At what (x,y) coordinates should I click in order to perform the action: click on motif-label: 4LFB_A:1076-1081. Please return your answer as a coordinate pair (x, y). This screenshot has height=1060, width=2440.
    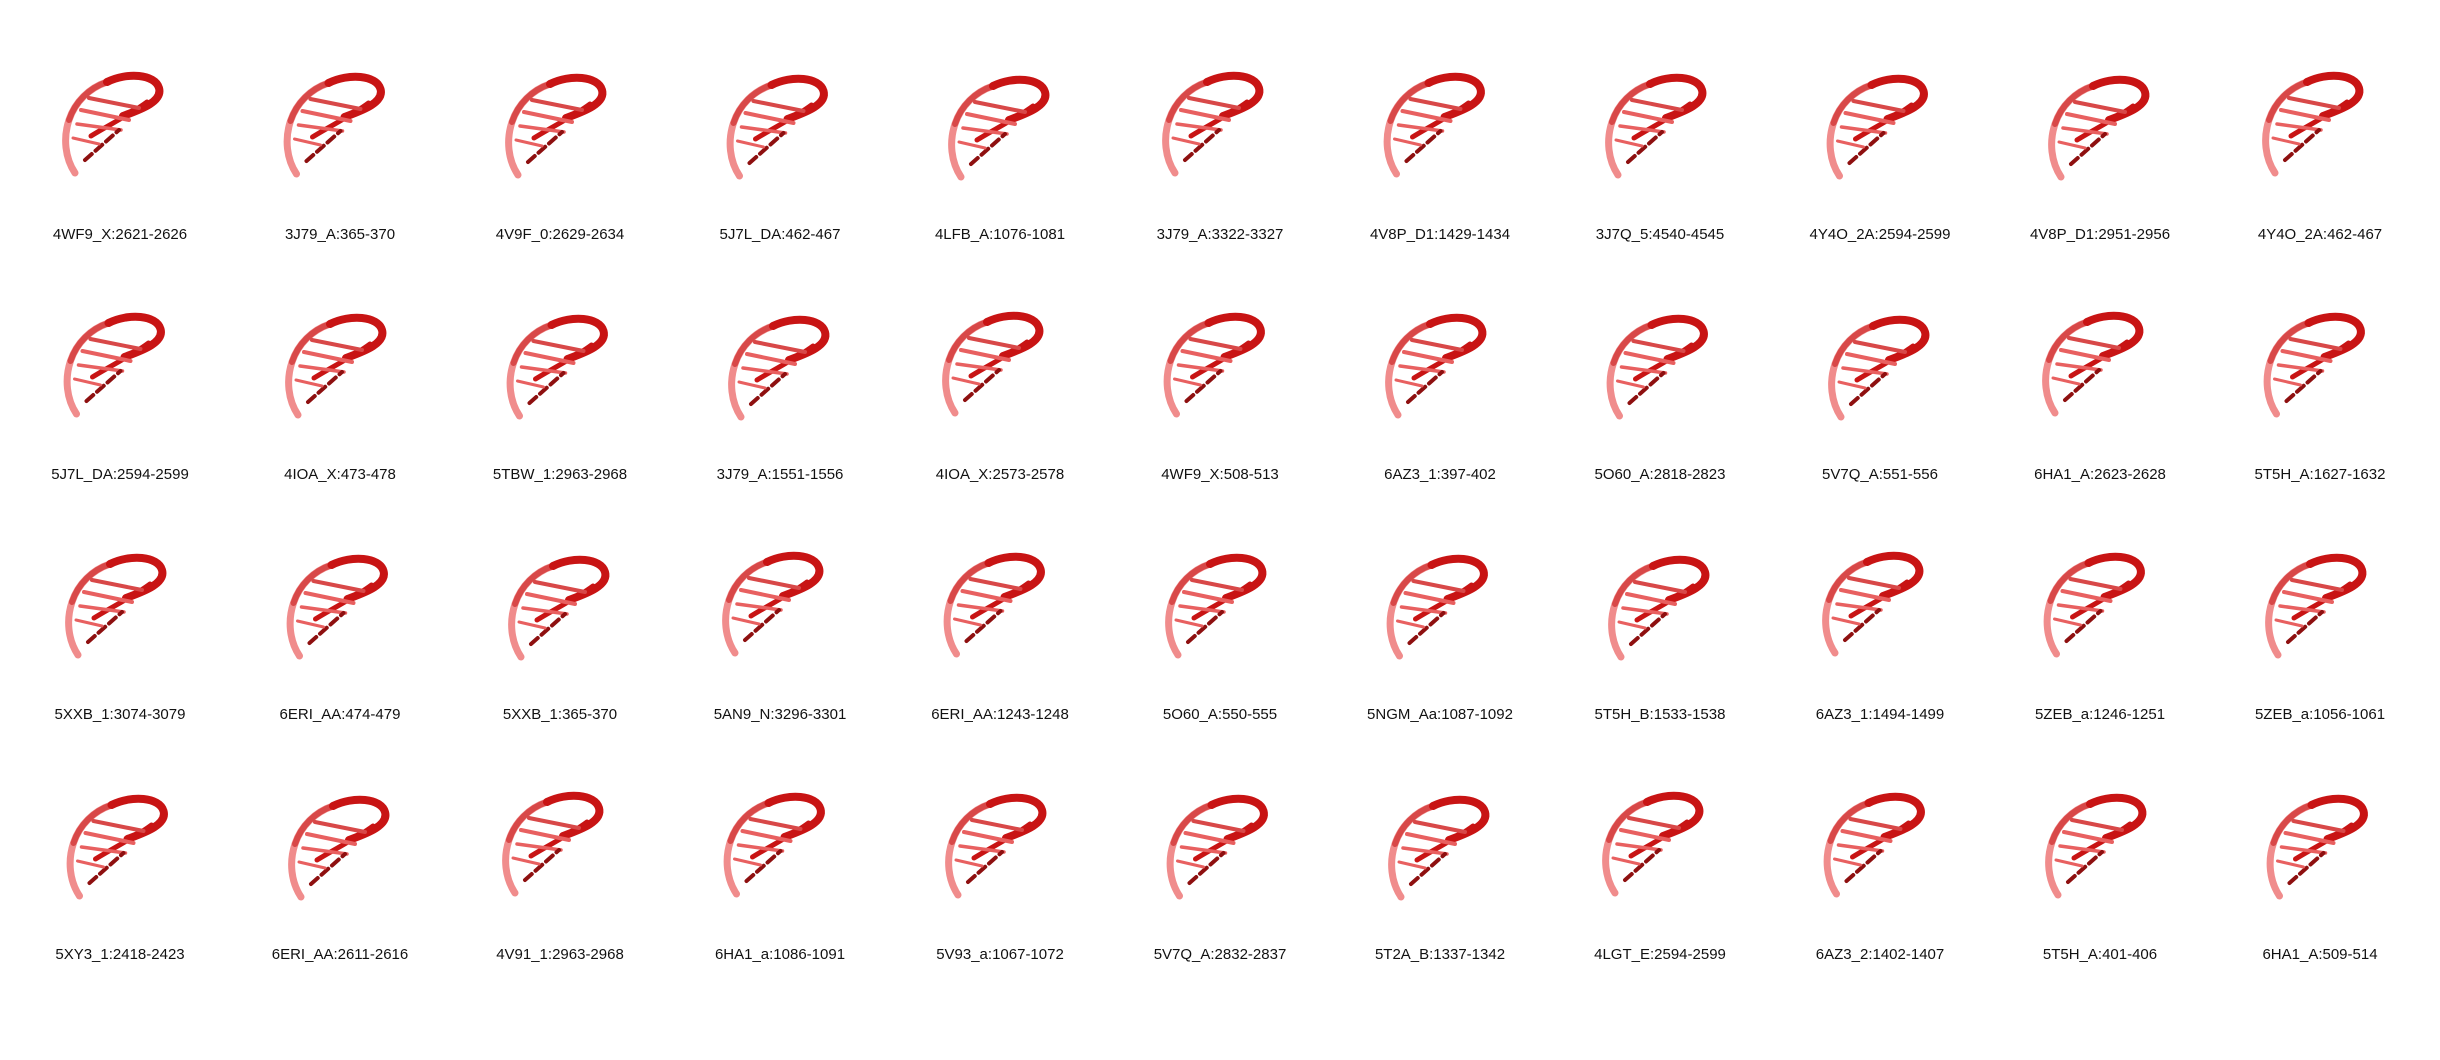
    Looking at the image, I should click on (1000, 234).